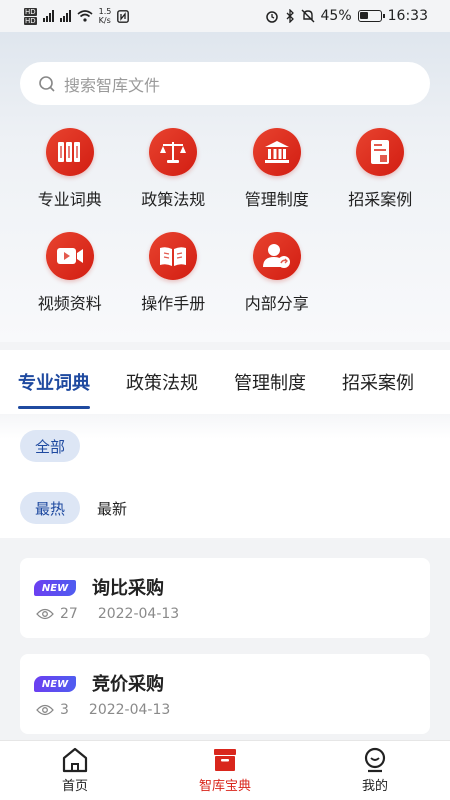 This screenshot has width=450, height=800. I want to click on category-label: 政策法规, so click(173, 199).